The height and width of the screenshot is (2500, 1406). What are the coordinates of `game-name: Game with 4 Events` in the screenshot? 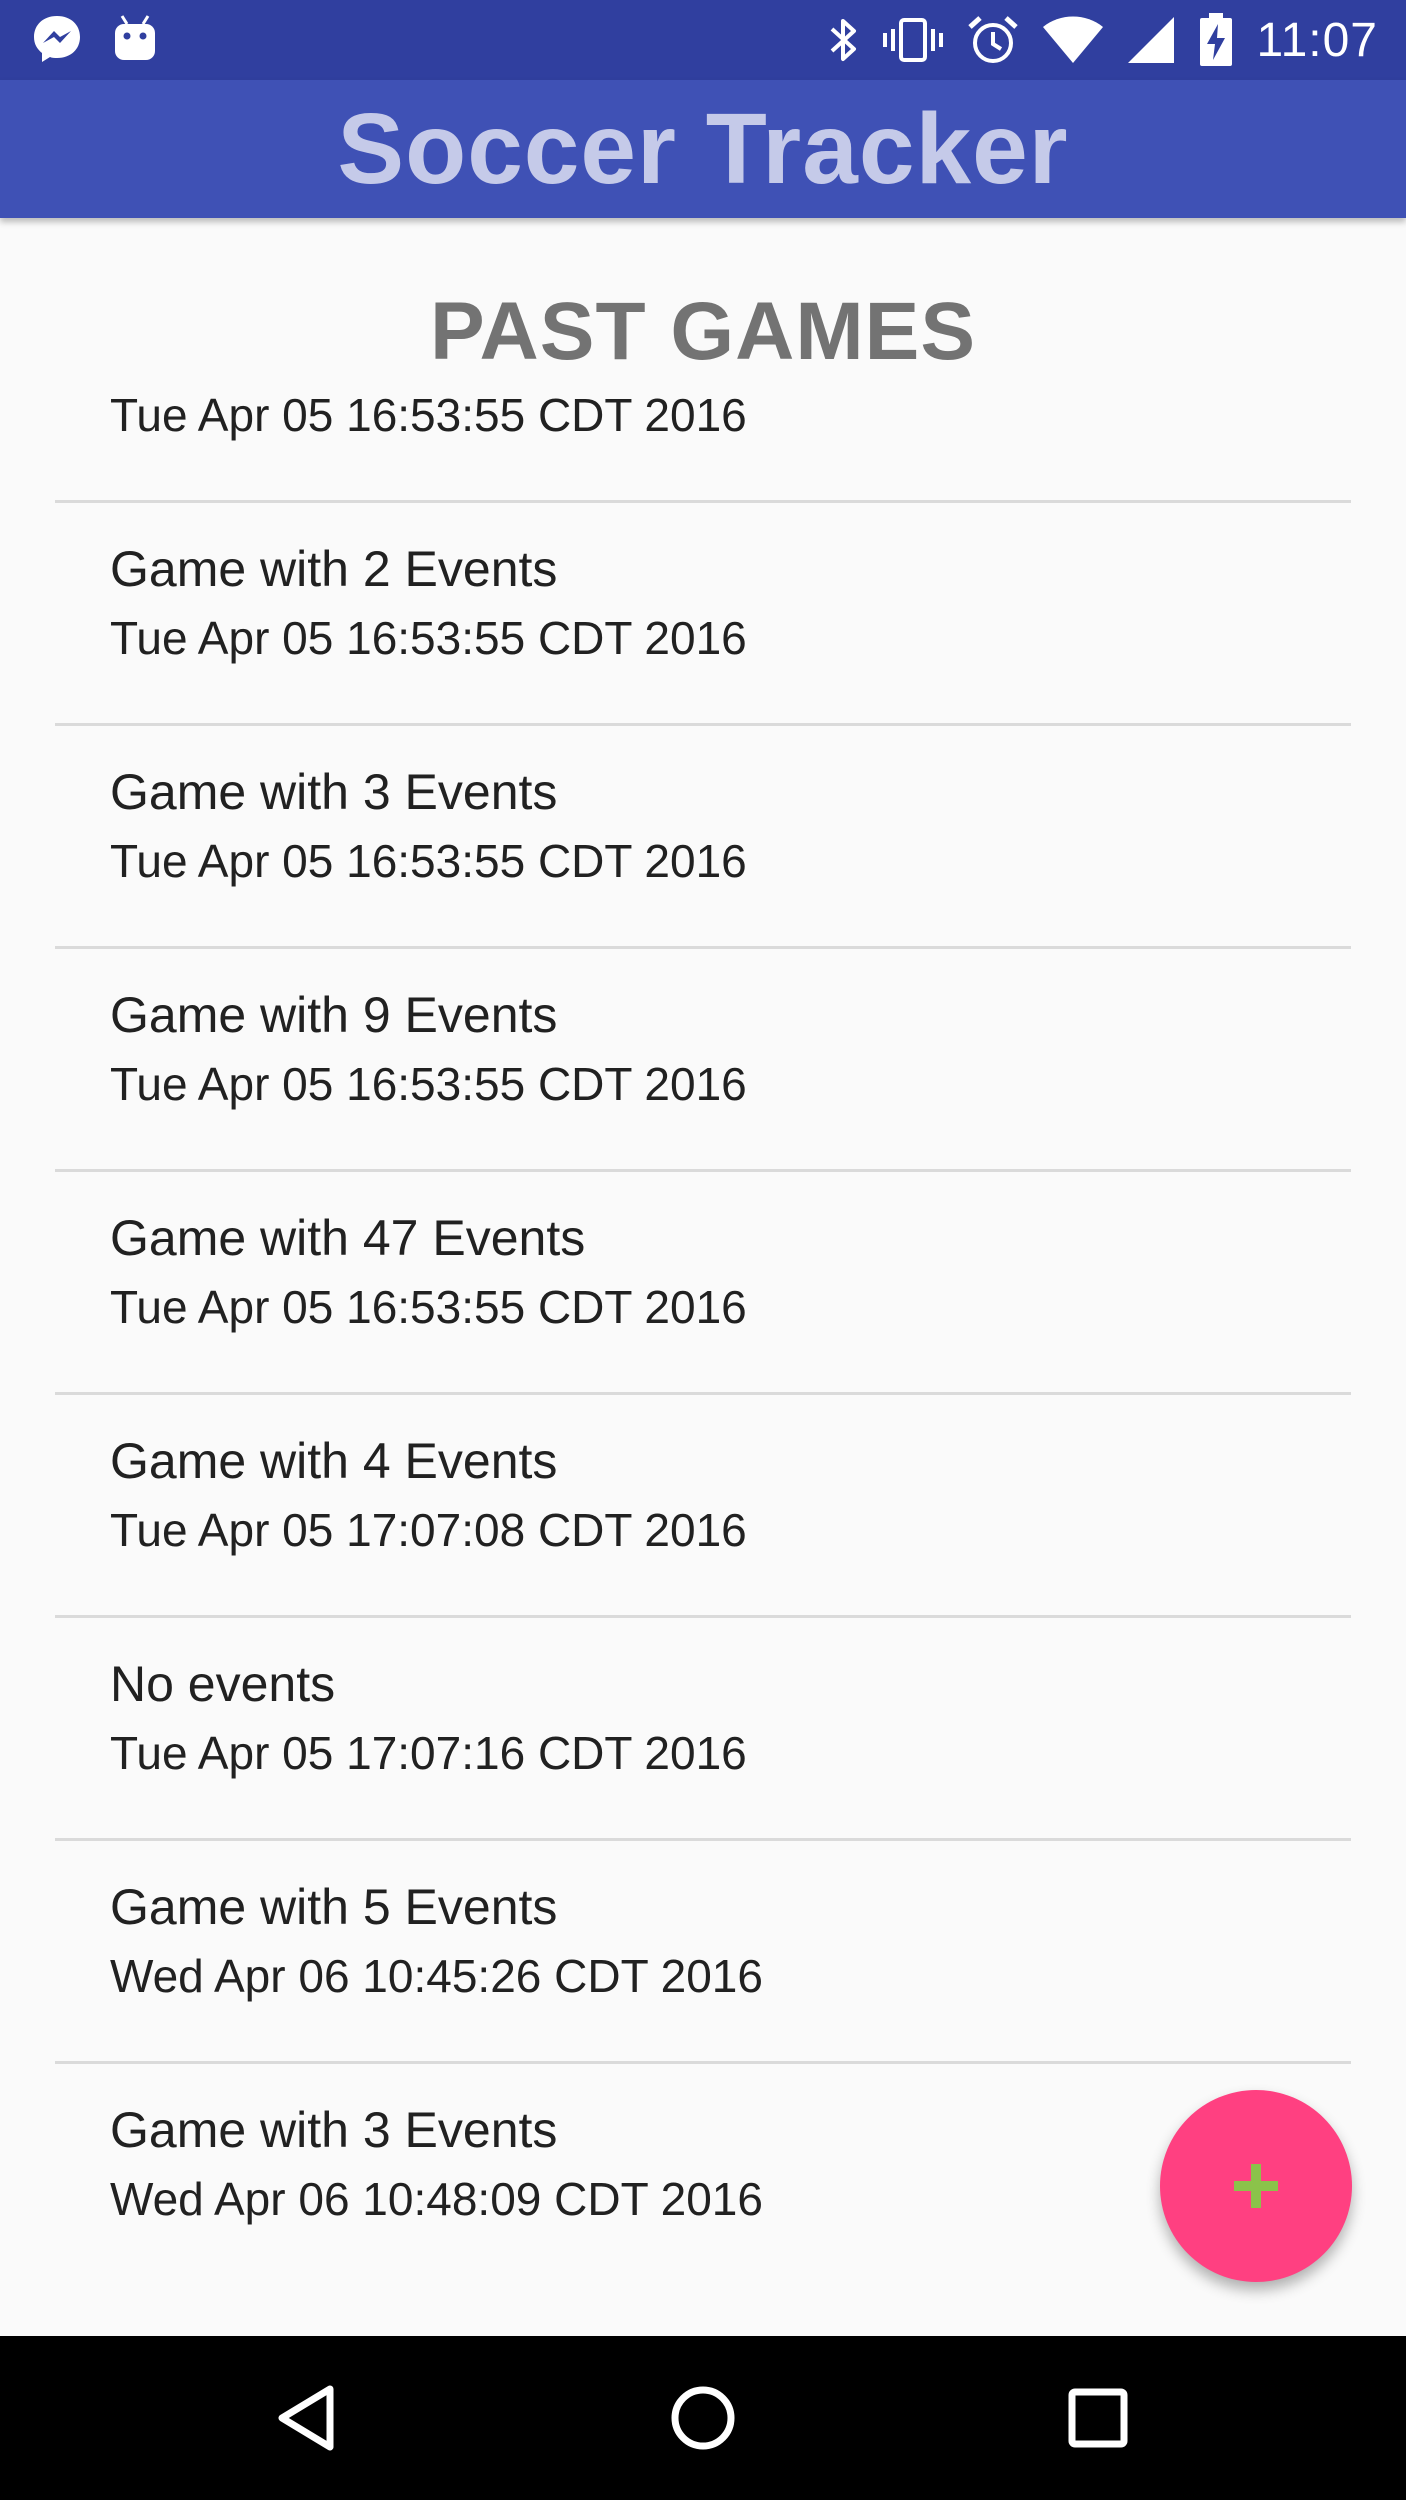 It's located at (334, 1461).